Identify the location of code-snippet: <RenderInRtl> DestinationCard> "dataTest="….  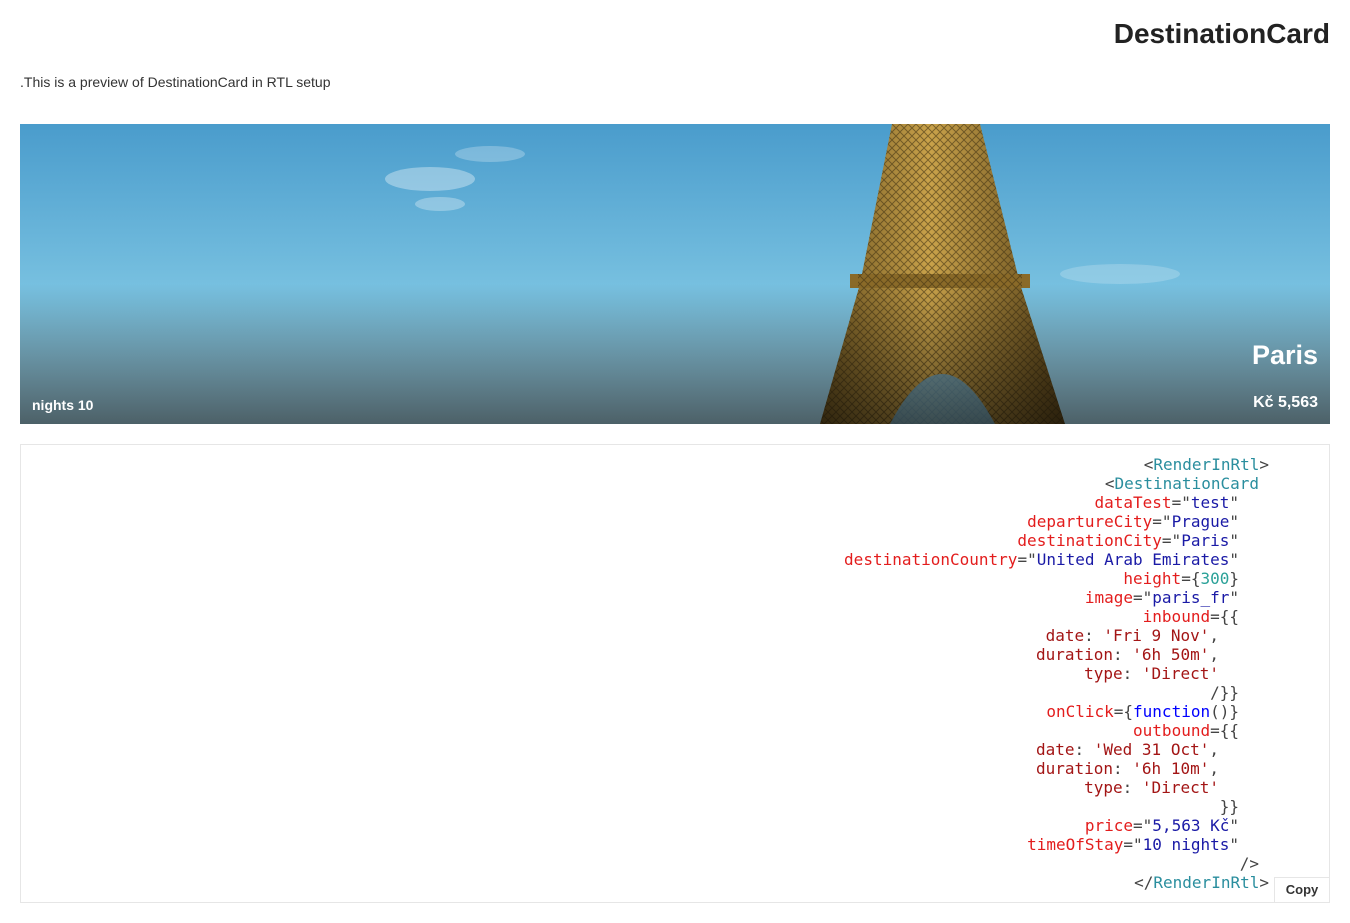
(1056, 673).